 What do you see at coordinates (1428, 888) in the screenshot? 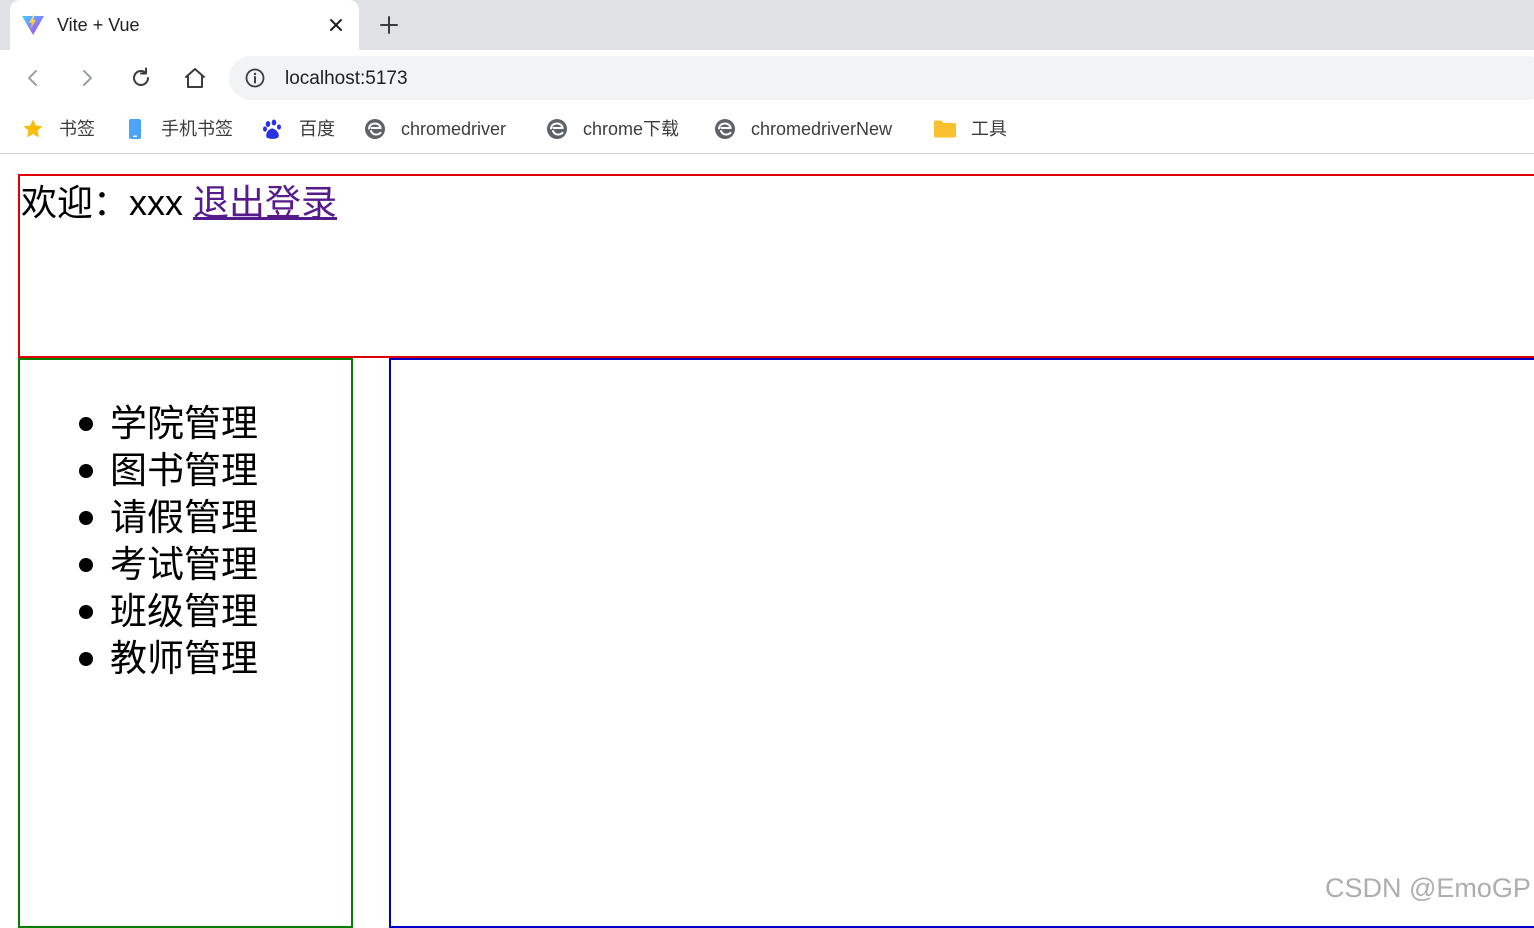
I see `watermark: CSDN @EmoGP` at bounding box center [1428, 888].